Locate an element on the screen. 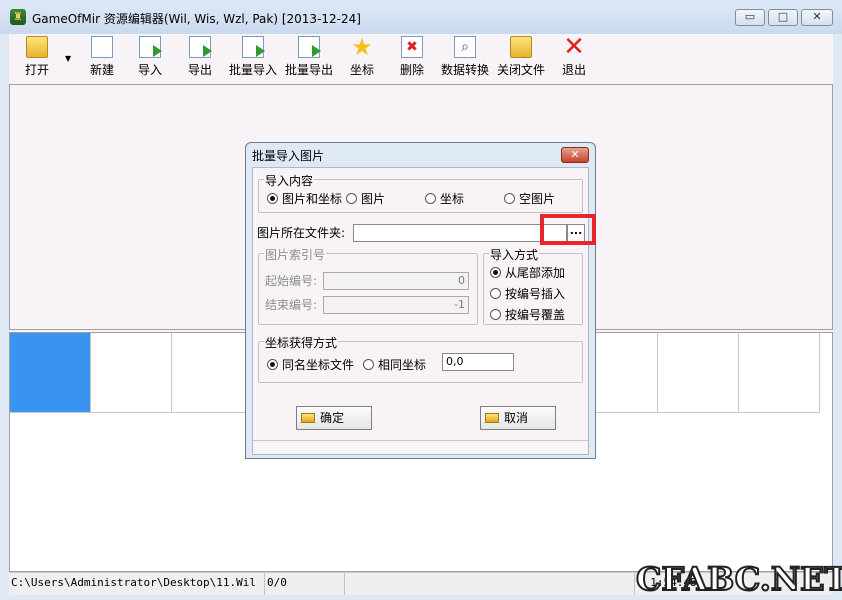 Image resolution: width=842 pixels, height=600 pixels. import-content-group: 导入内容 图片和坐标 图片 坐标 空图片 is located at coordinates (420, 192).